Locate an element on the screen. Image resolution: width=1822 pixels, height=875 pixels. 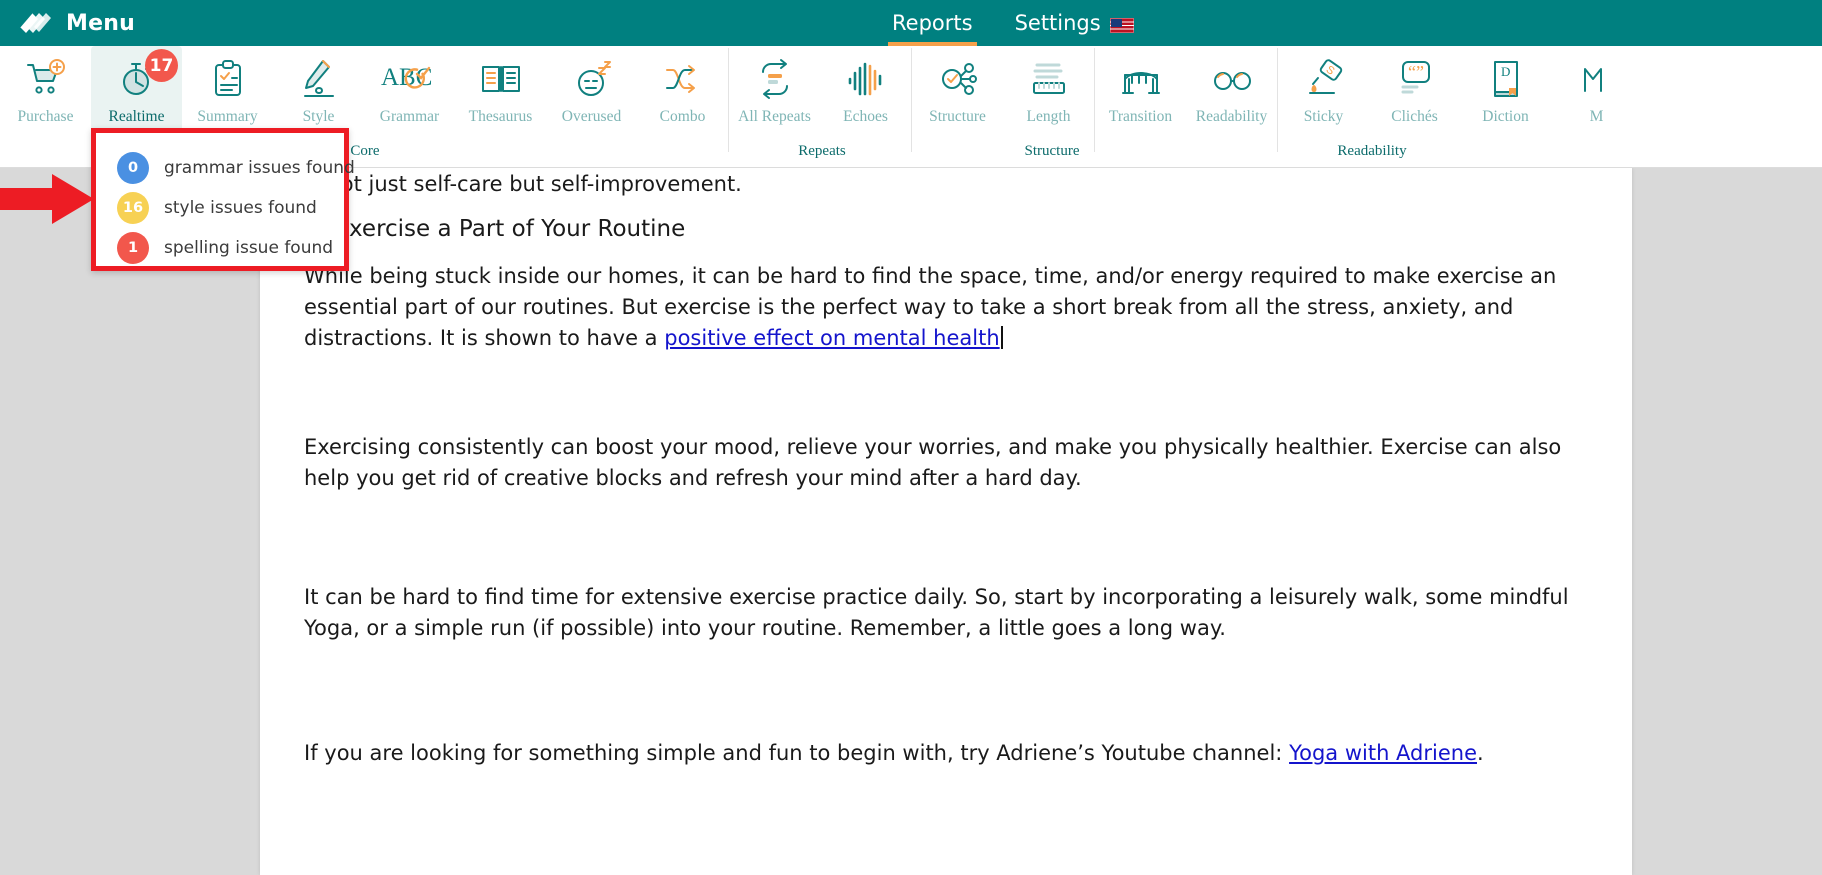
tab-settings-label: Settings is located at coordinates (1057, 23).